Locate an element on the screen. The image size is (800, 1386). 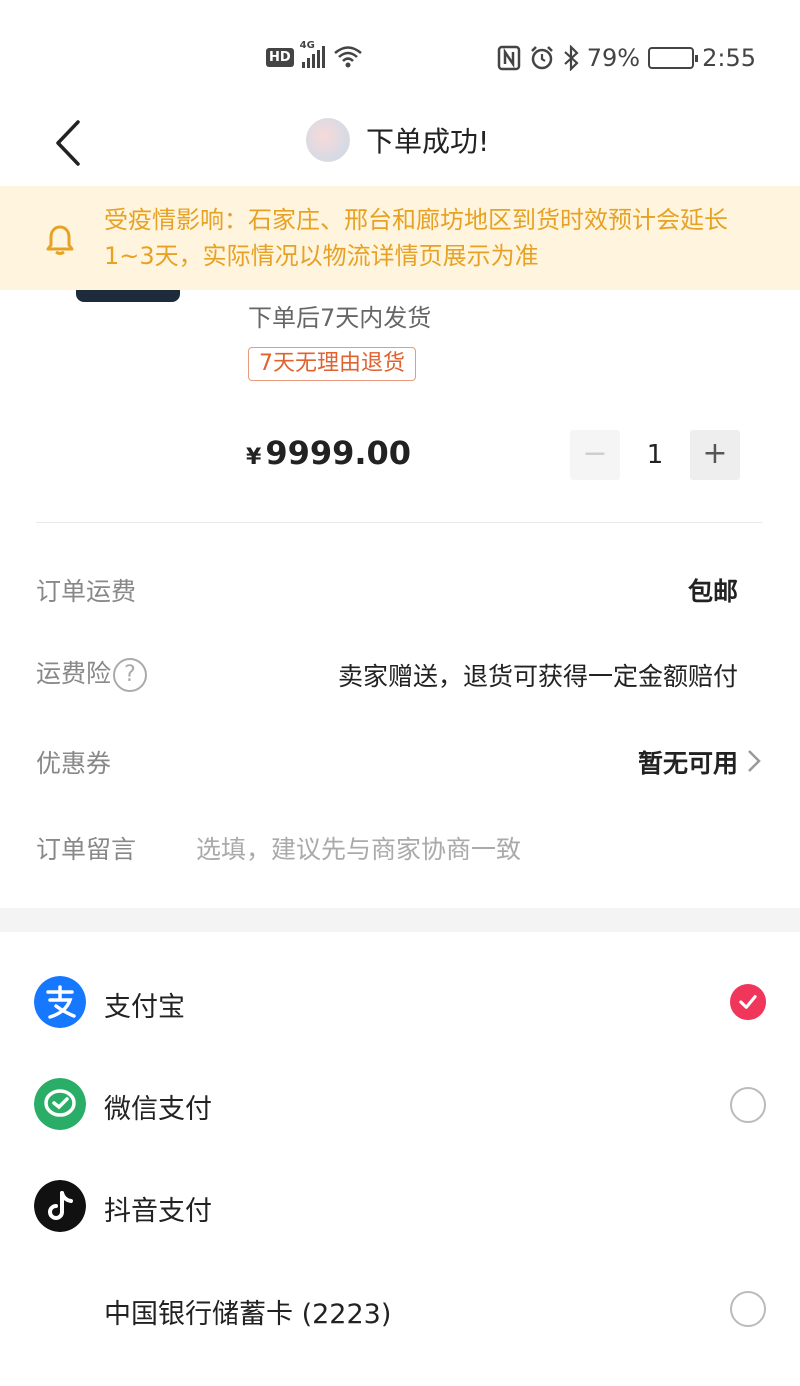
status-right: 79% 2:55 is located at coordinates (626, 58).